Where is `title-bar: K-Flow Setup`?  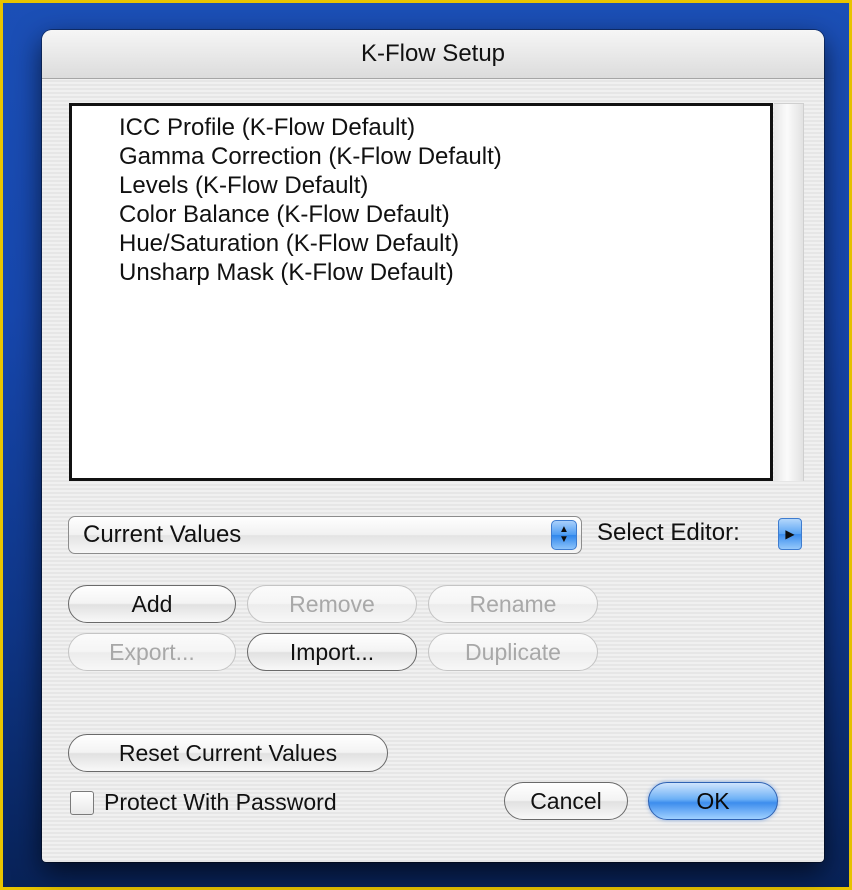 title-bar: K-Flow Setup is located at coordinates (433, 54).